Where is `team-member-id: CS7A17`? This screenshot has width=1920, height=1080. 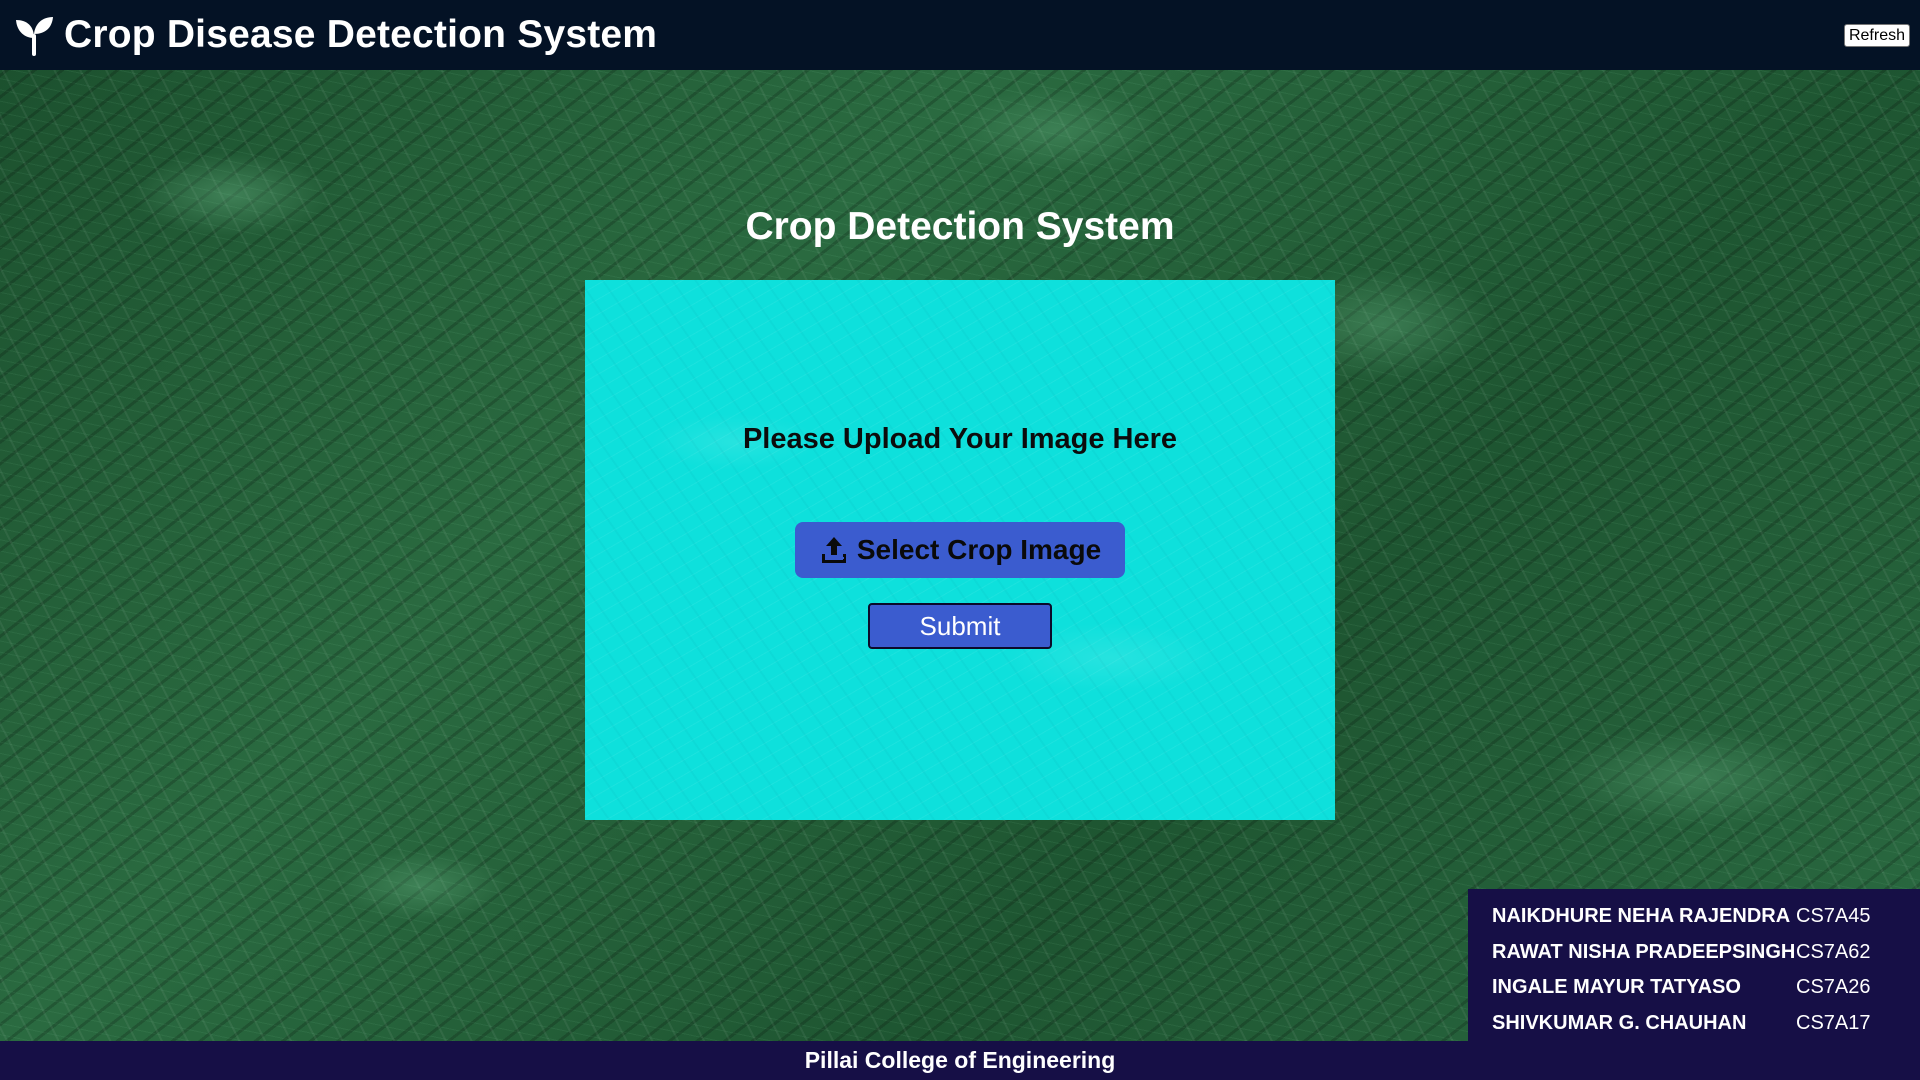
team-member-id: CS7A17 is located at coordinates (1833, 1022).